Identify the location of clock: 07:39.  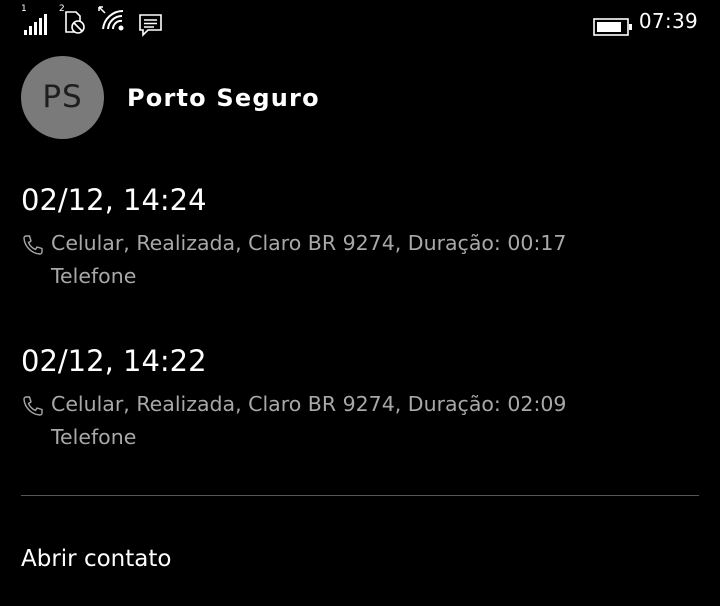
(668, 21).